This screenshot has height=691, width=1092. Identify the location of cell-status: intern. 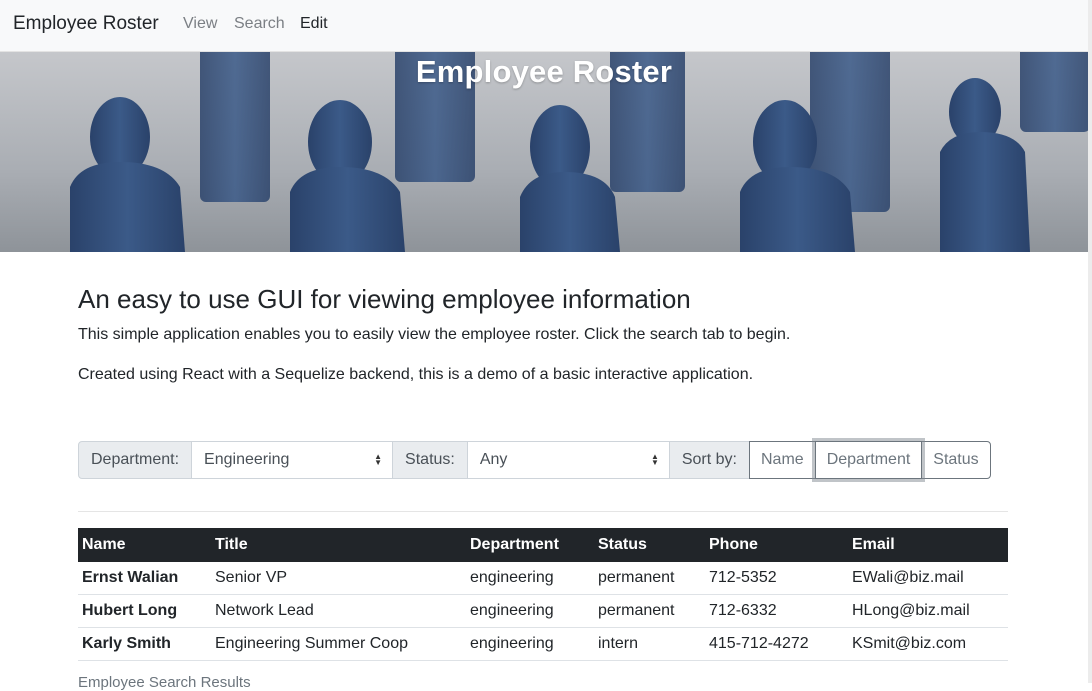
(649, 644).